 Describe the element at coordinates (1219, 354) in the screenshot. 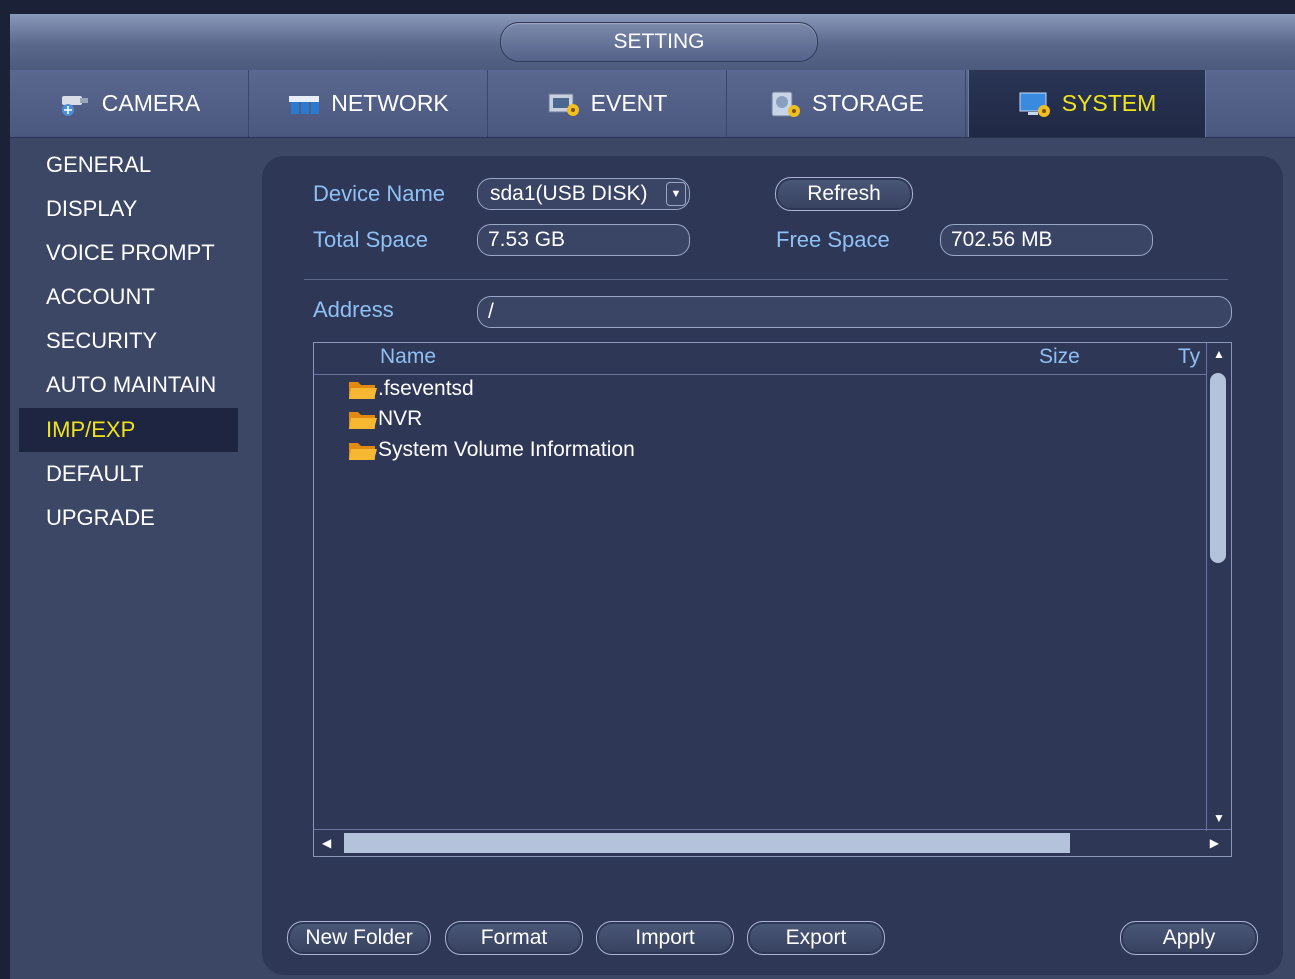

I see `scroll-up-arrow-icon: ▲` at that location.